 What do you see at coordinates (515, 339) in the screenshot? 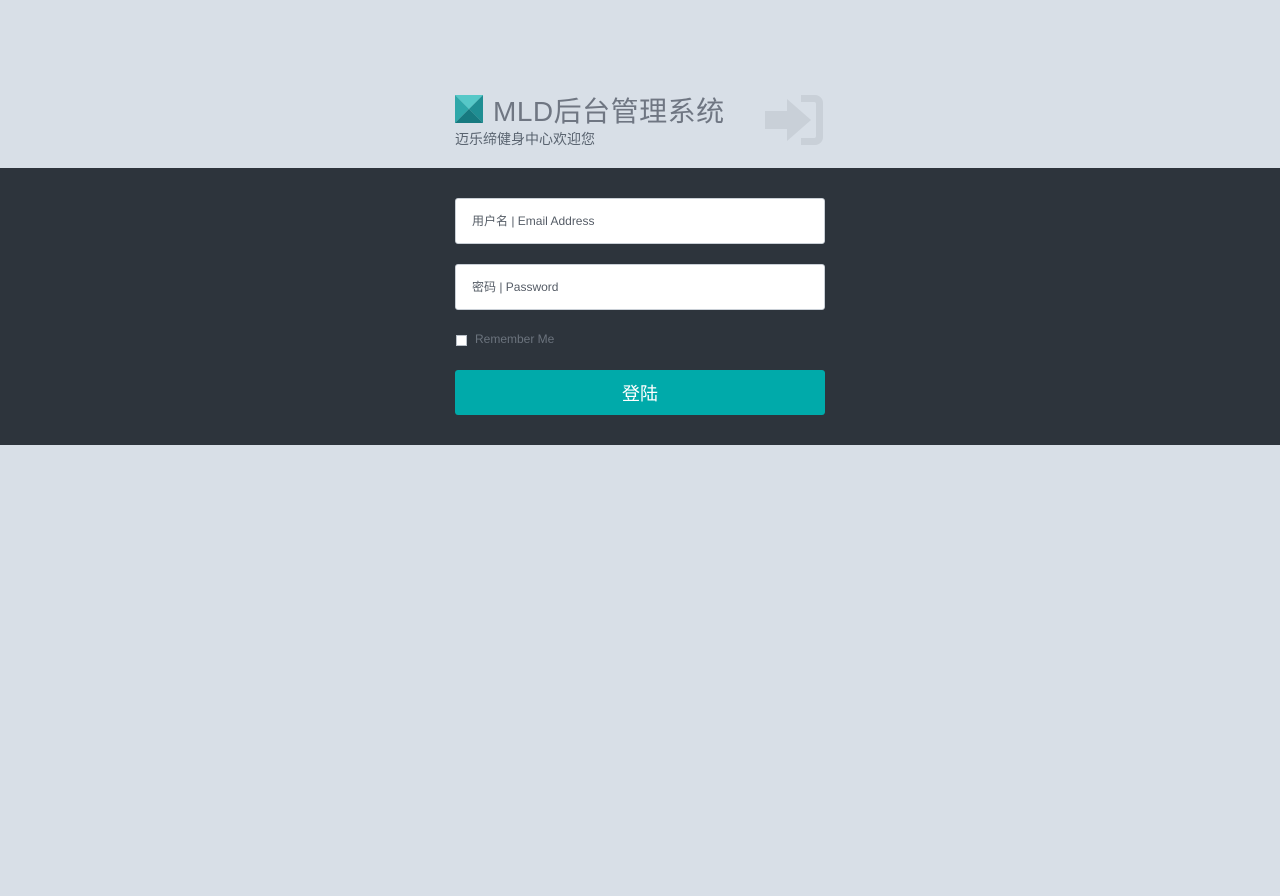
I see `remember-label: Remember Me` at bounding box center [515, 339].